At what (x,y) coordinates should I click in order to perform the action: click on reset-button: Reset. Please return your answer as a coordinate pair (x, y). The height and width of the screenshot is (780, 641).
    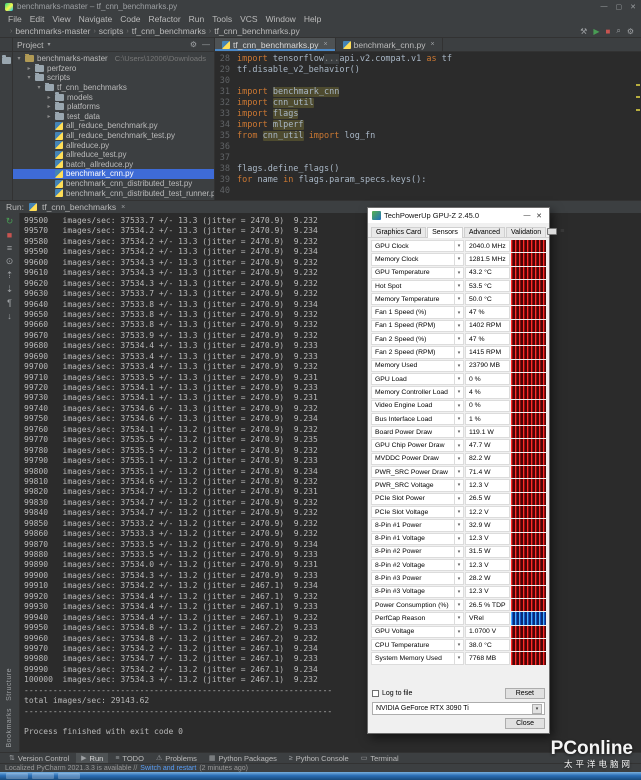
    Looking at the image, I should click on (524, 693).